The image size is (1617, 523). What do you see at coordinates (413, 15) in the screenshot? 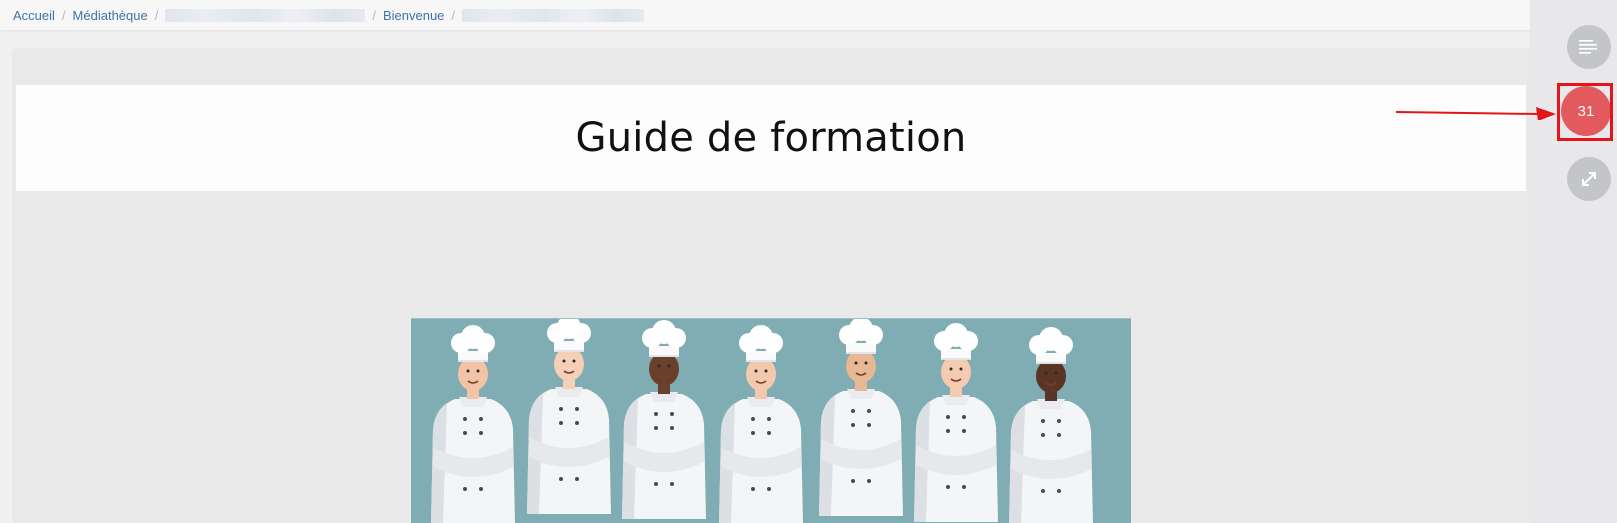
I see `breadcrumb-welcome: Bienvenue` at bounding box center [413, 15].